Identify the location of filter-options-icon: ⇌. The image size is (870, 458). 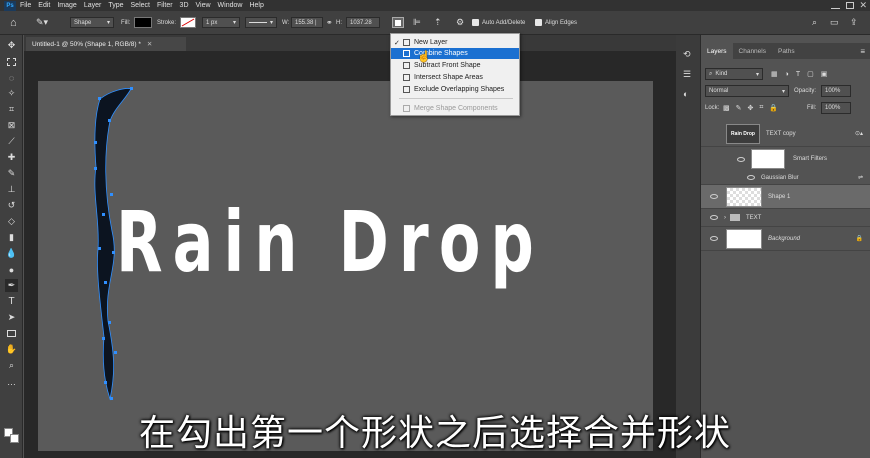
(860, 177).